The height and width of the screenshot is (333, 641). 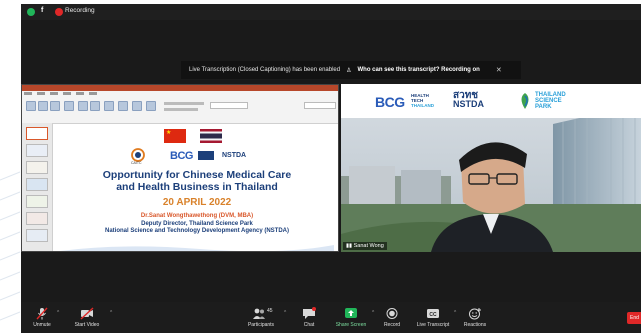 What do you see at coordinates (543, 107) in the screenshot?
I see `logo-line: PARK` at bounding box center [543, 107].